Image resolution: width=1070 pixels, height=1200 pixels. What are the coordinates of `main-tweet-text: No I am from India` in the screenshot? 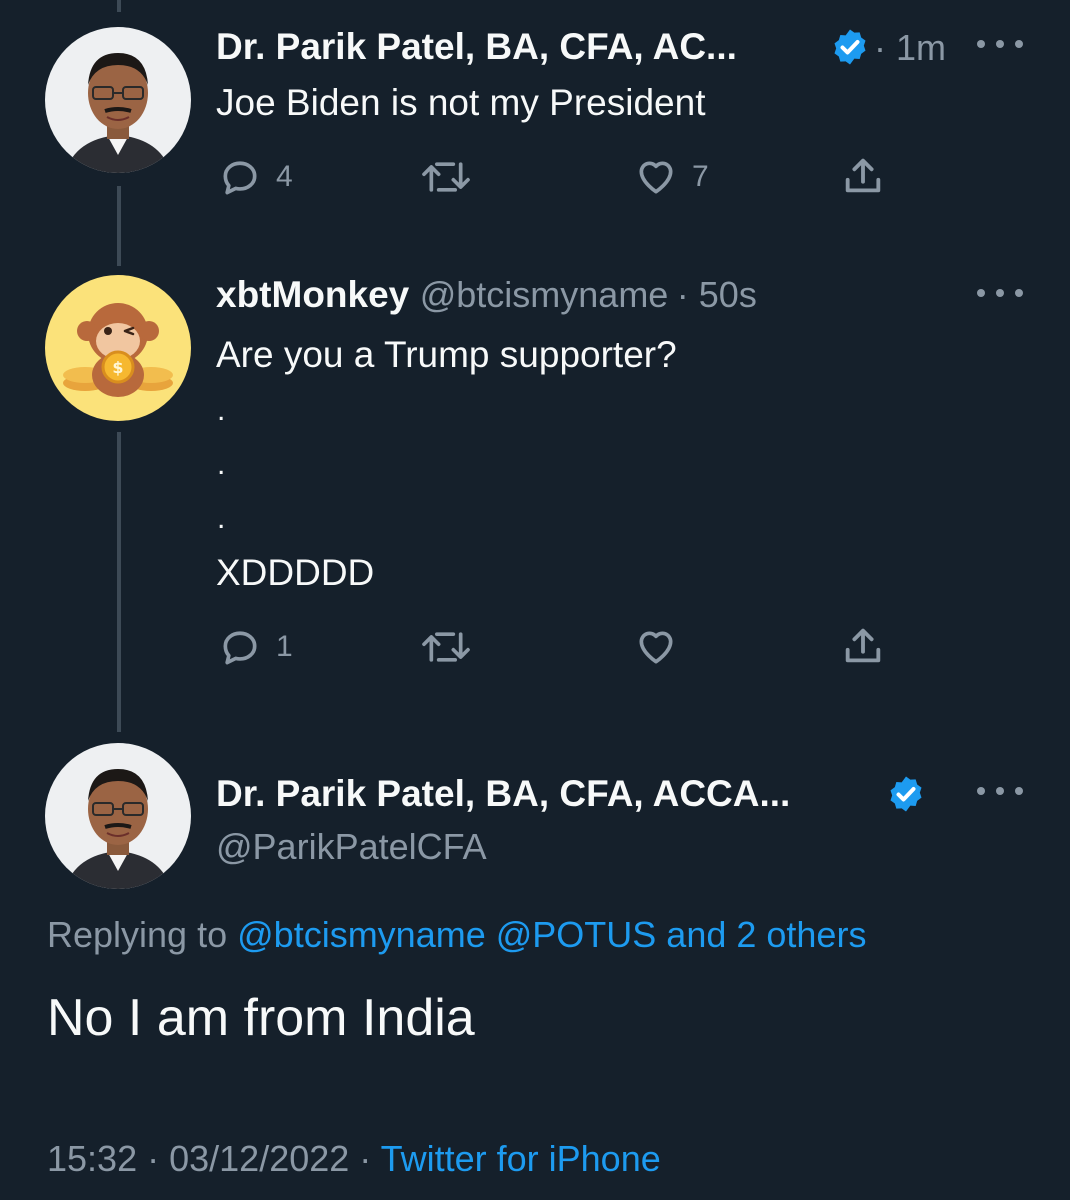 It's located at (261, 1018).